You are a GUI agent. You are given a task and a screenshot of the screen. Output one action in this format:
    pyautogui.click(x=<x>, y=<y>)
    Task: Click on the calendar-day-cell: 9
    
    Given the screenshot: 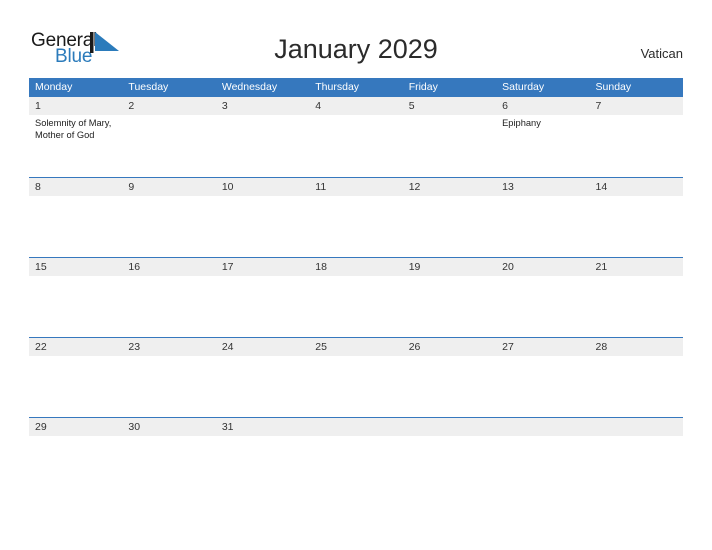 What is the action you would take?
    pyautogui.click(x=168, y=218)
    